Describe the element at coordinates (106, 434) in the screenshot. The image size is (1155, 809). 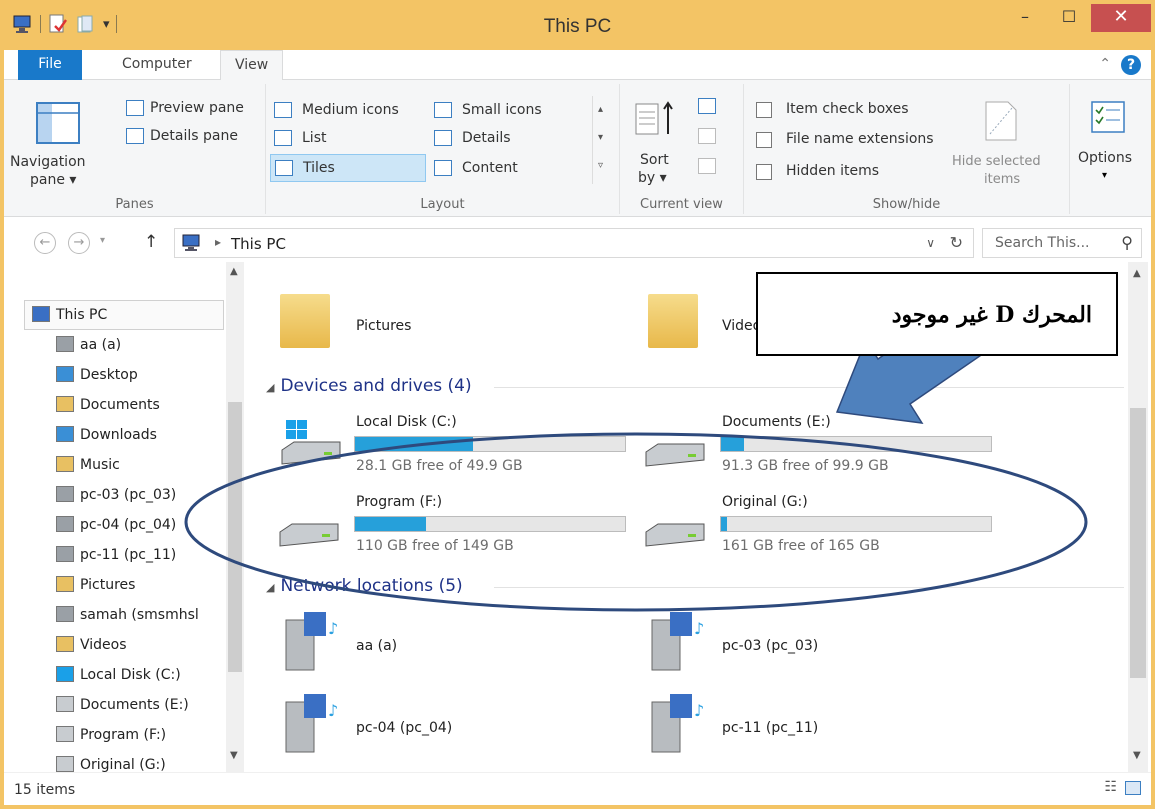
I see `sidebar-item-downloads: Downloads` at that location.